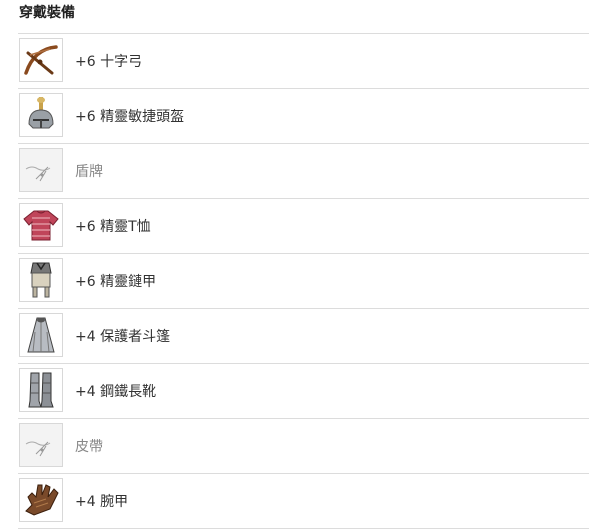  What do you see at coordinates (130, 117) in the screenshot?
I see `equipment-label: +6 精靈敏捷頭盔` at bounding box center [130, 117].